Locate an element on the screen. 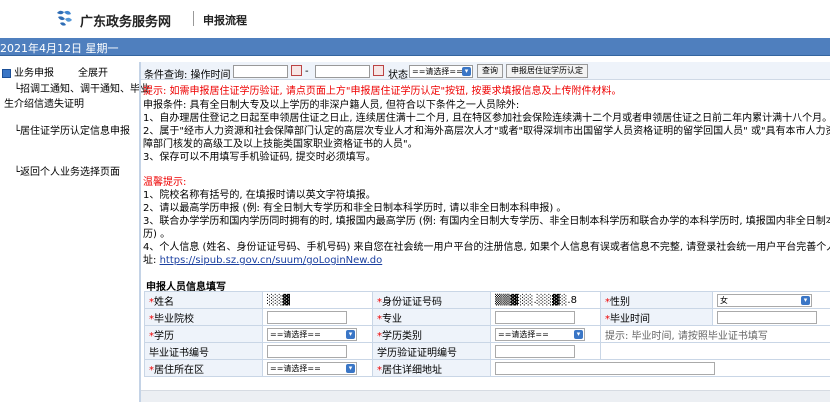  start-date-input is located at coordinates (260, 71).